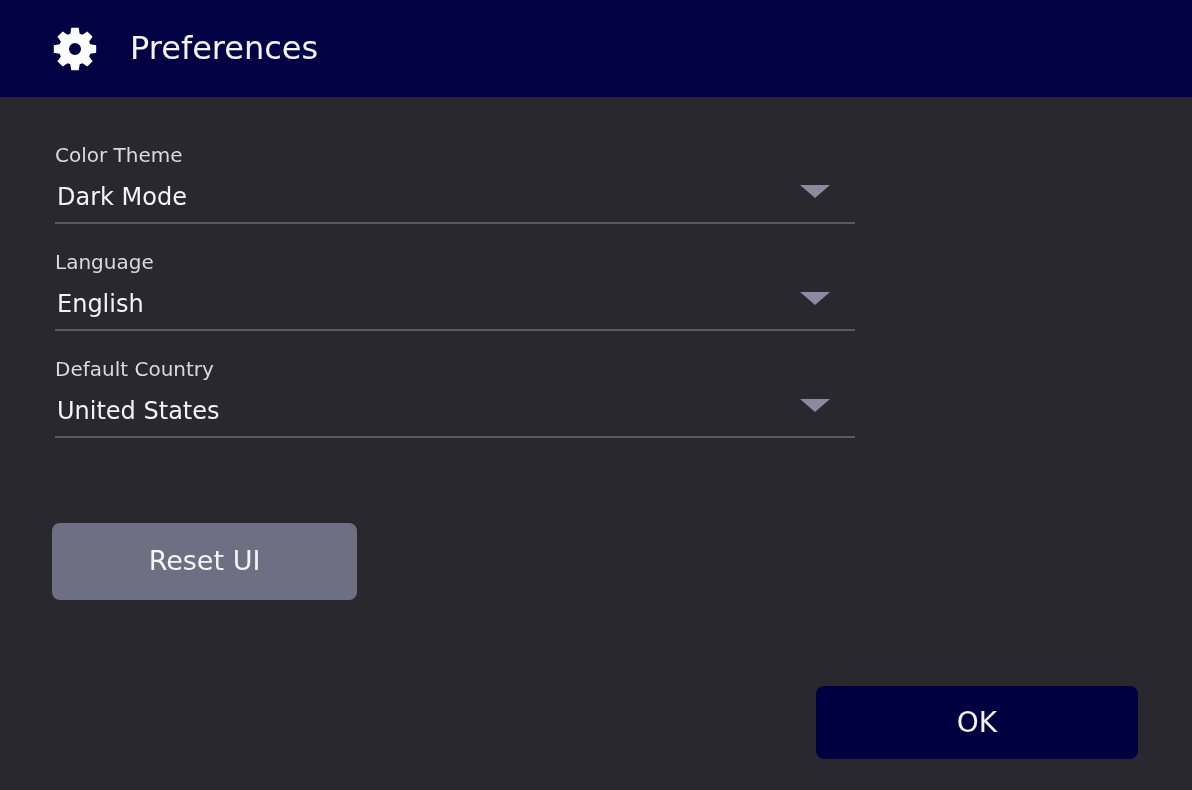  What do you see at coordinates (204, 561) in the screenshot?
I see `reset-button: Reset UI` at bounding box center [204, 561].